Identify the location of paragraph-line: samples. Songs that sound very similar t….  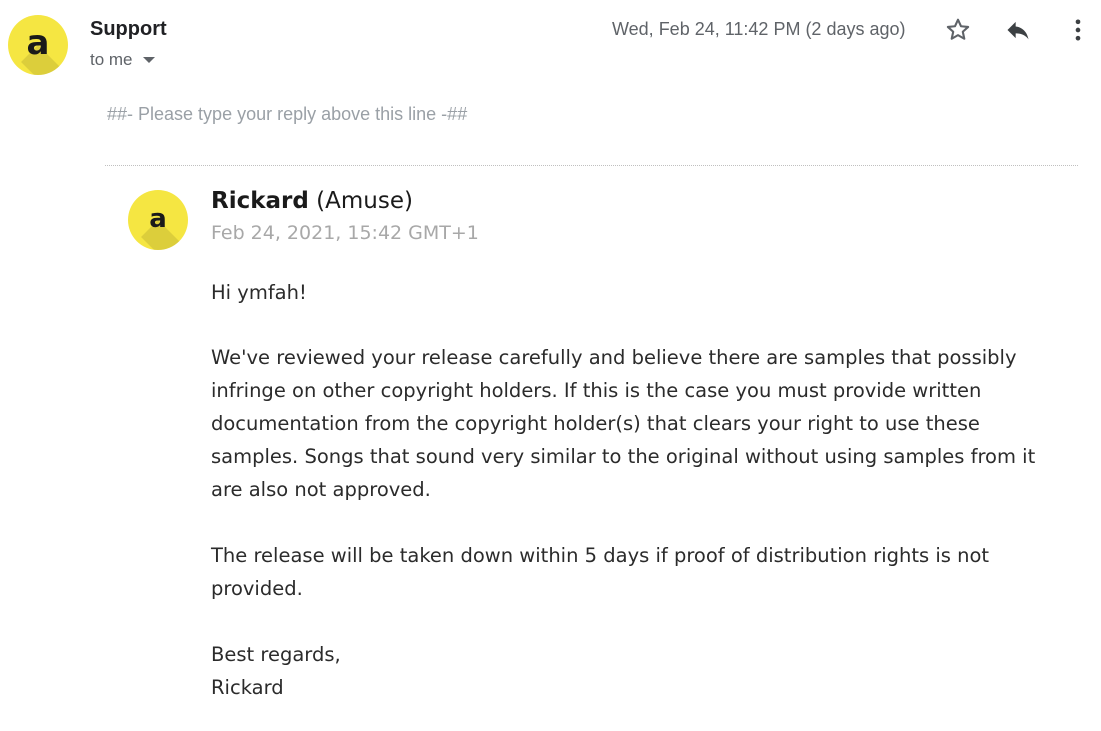
(623, 456).